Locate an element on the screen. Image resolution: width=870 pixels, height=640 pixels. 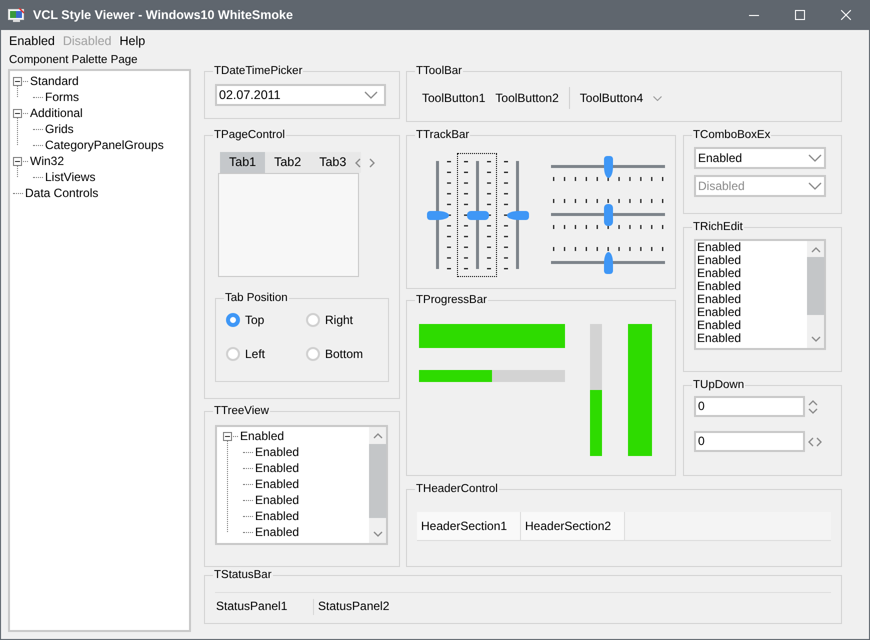
group-title: TToolBar is located at coordinates (439, 71).